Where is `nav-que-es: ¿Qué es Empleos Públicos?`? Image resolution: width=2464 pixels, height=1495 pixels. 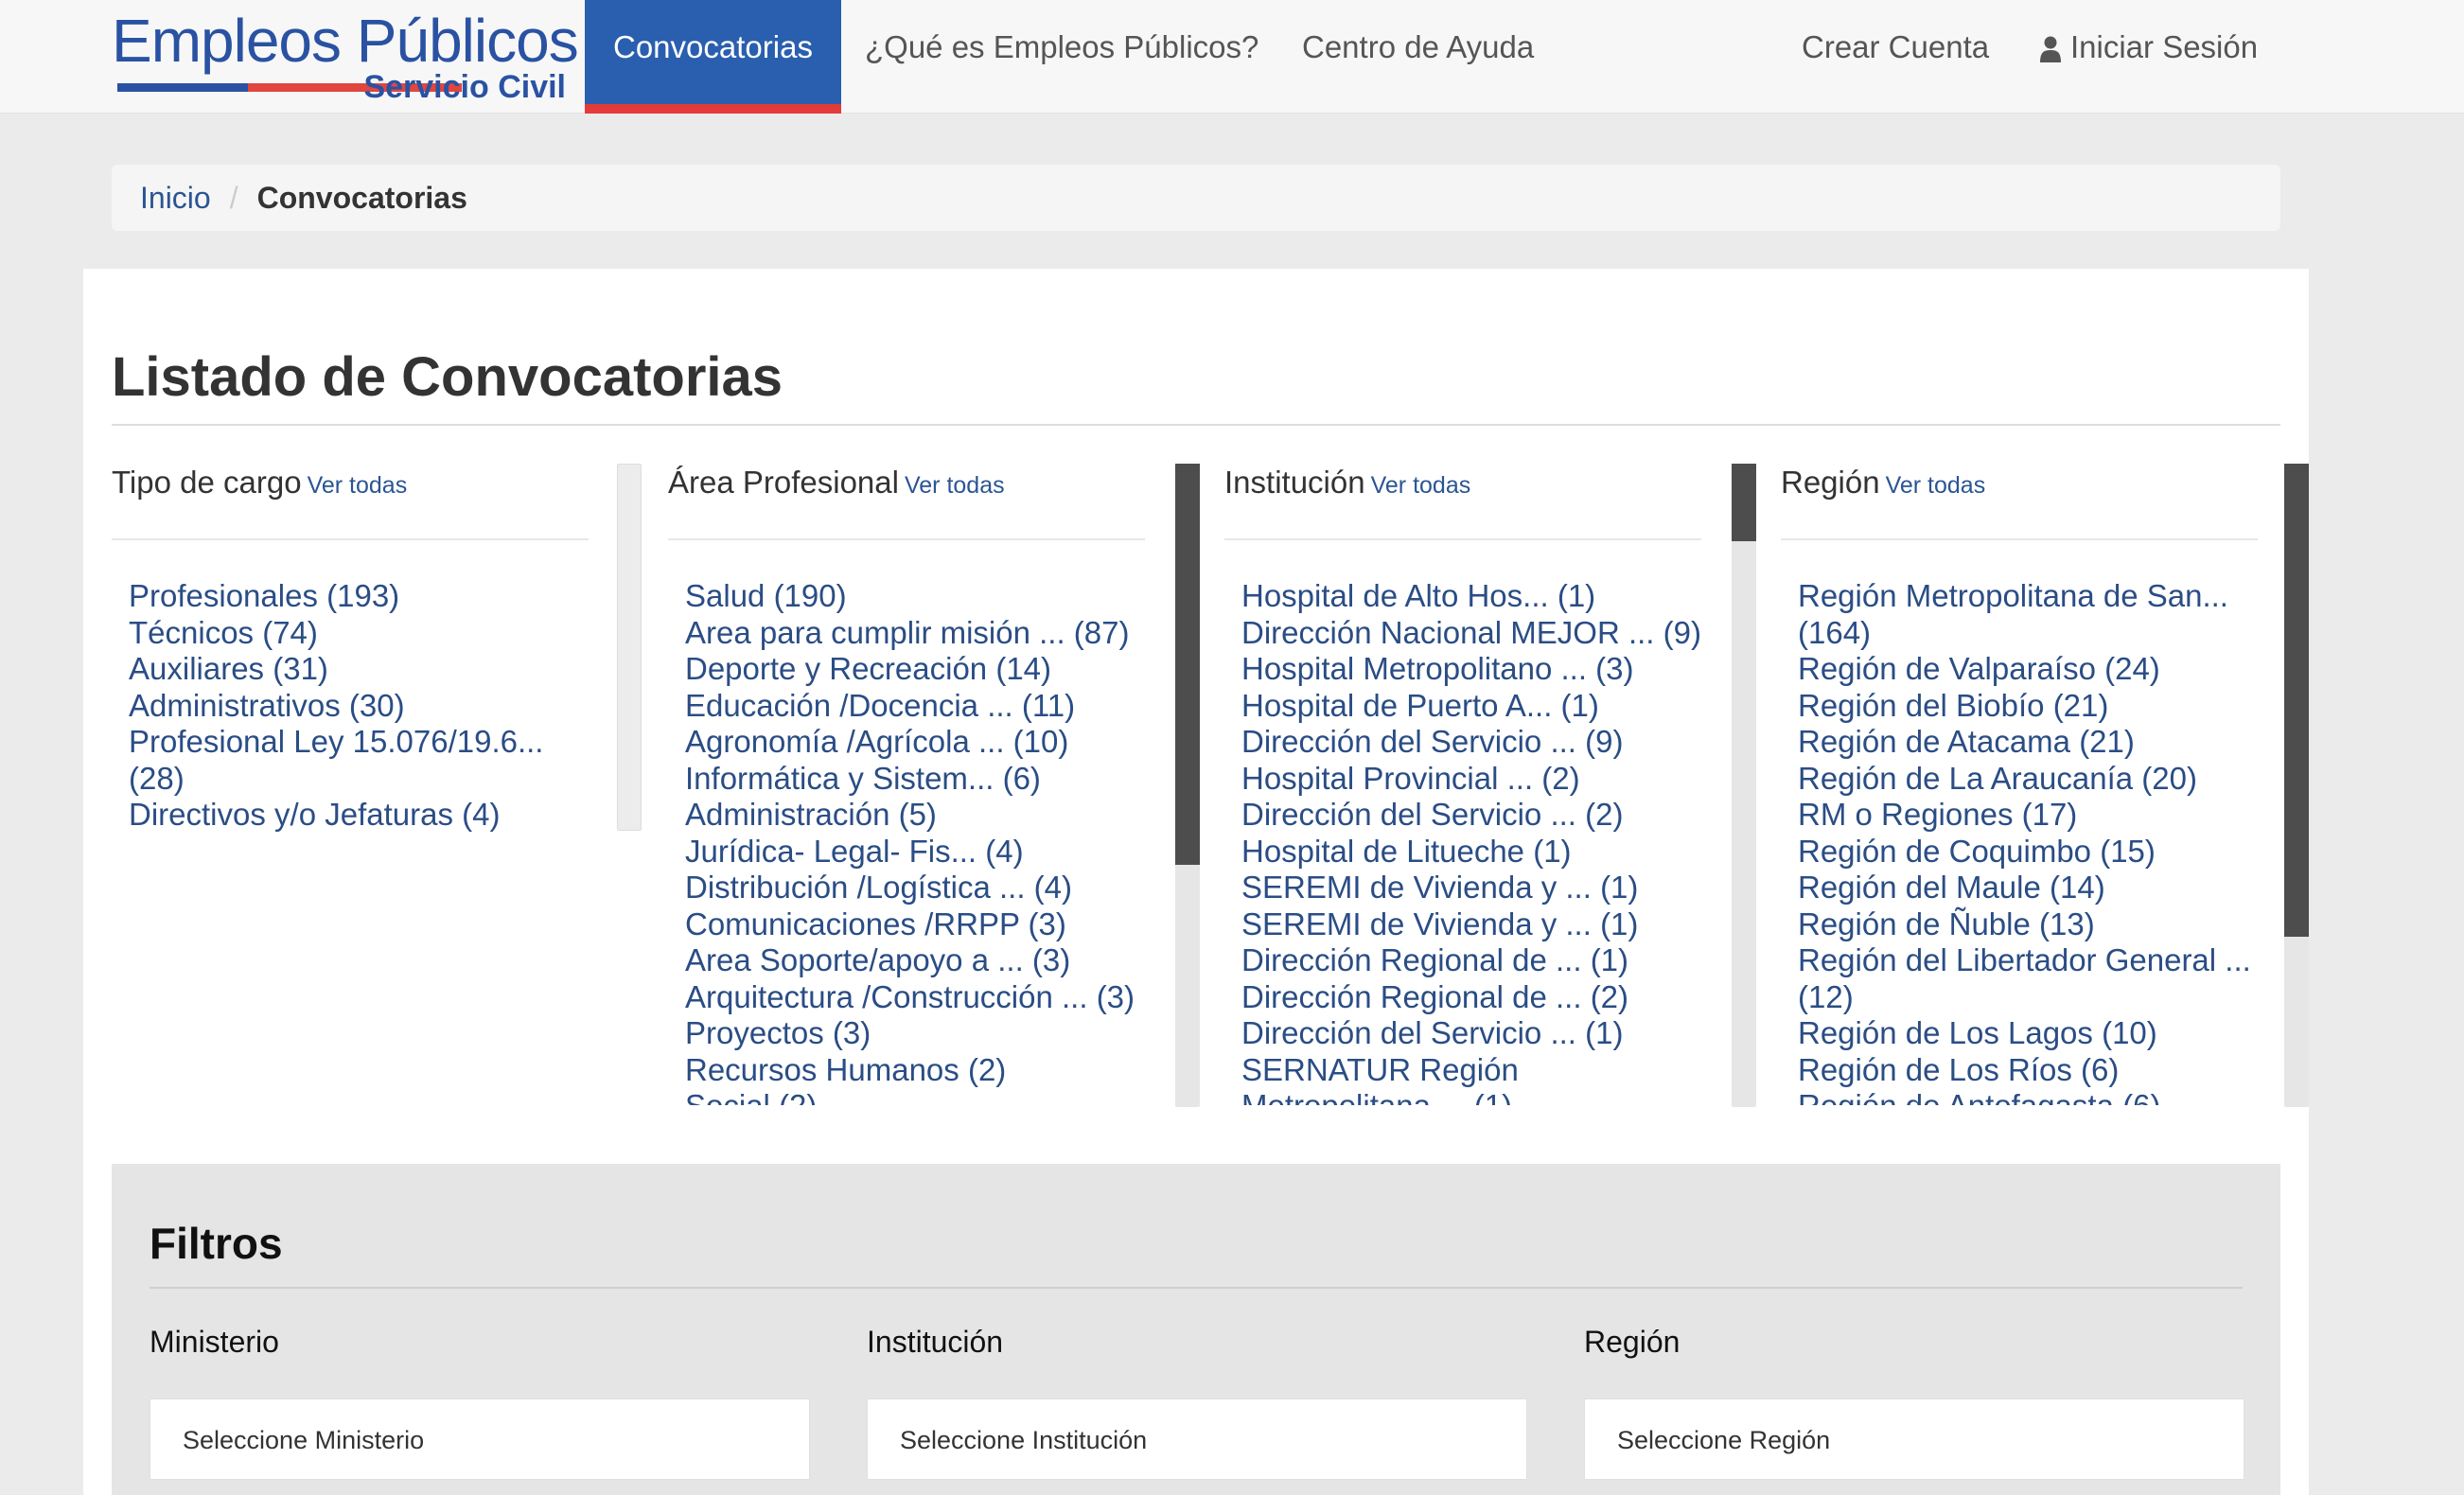 nav-que-es: ¿Qué es Empleos Públicos? is located at coordinates (1061, 56).